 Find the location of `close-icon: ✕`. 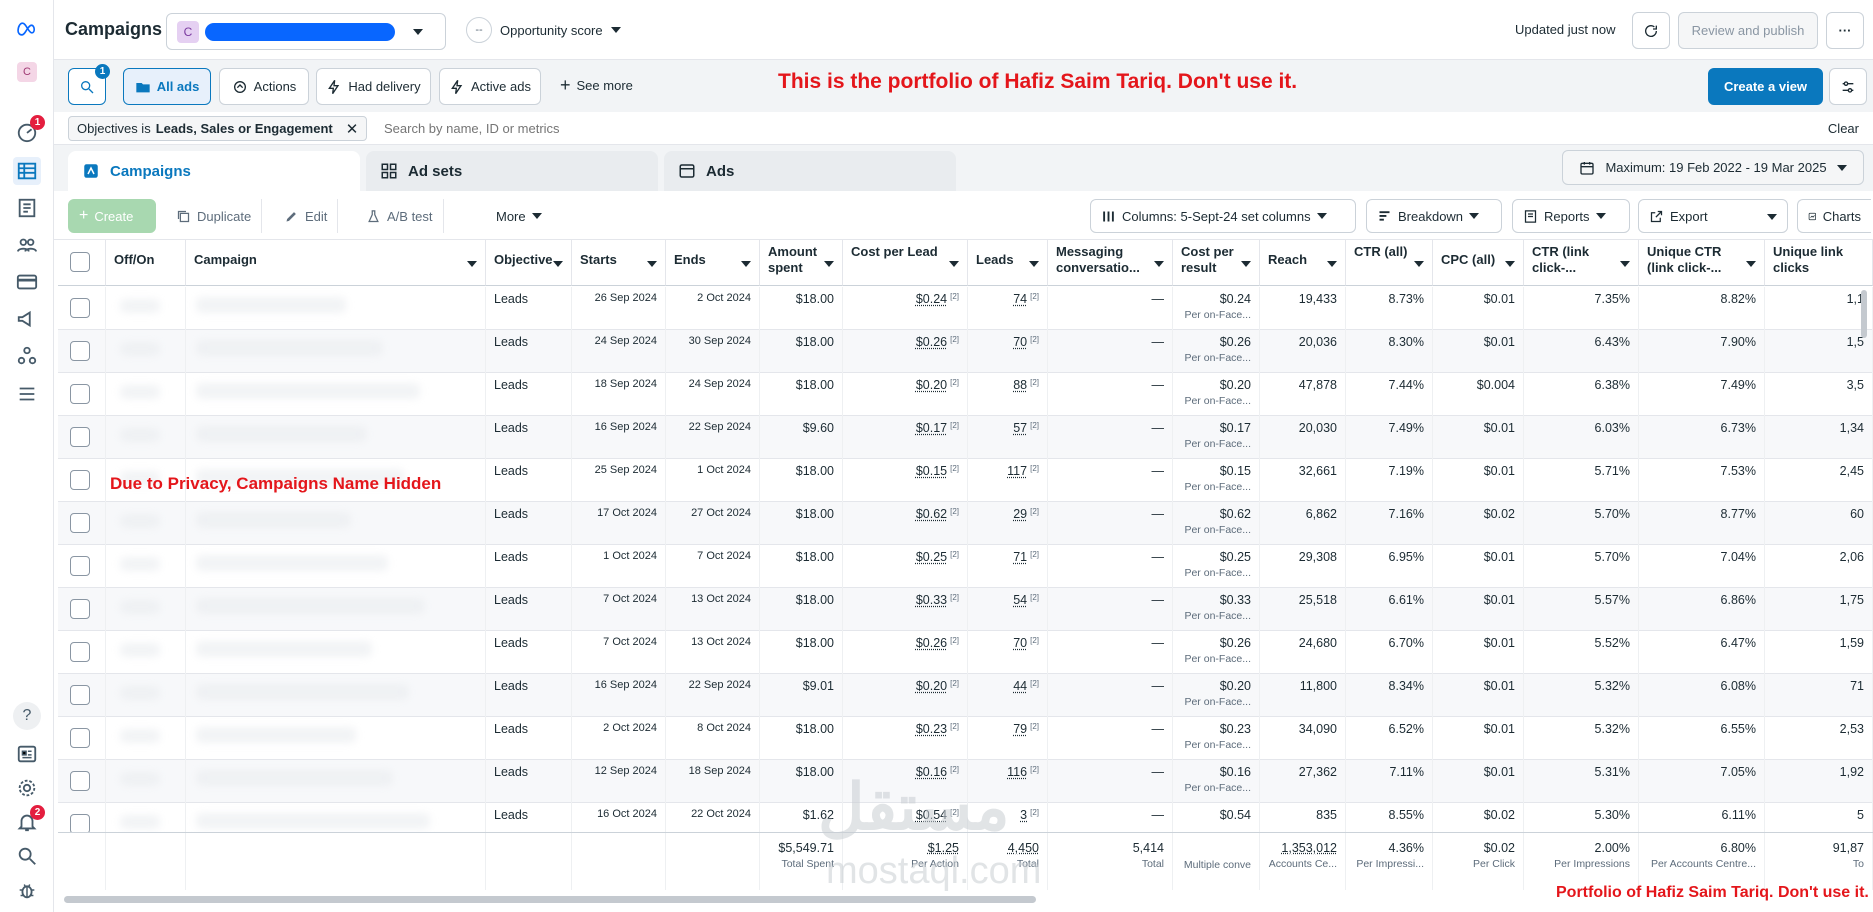

close-icon: ✕ is located at coordinates (352, 129).